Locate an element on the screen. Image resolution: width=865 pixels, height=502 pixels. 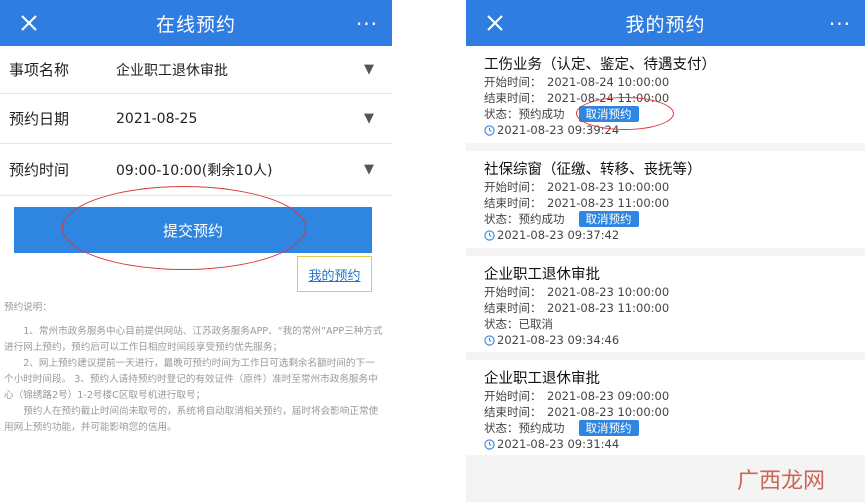
page-title: 我的预约 is located at coordinates (665, 24).